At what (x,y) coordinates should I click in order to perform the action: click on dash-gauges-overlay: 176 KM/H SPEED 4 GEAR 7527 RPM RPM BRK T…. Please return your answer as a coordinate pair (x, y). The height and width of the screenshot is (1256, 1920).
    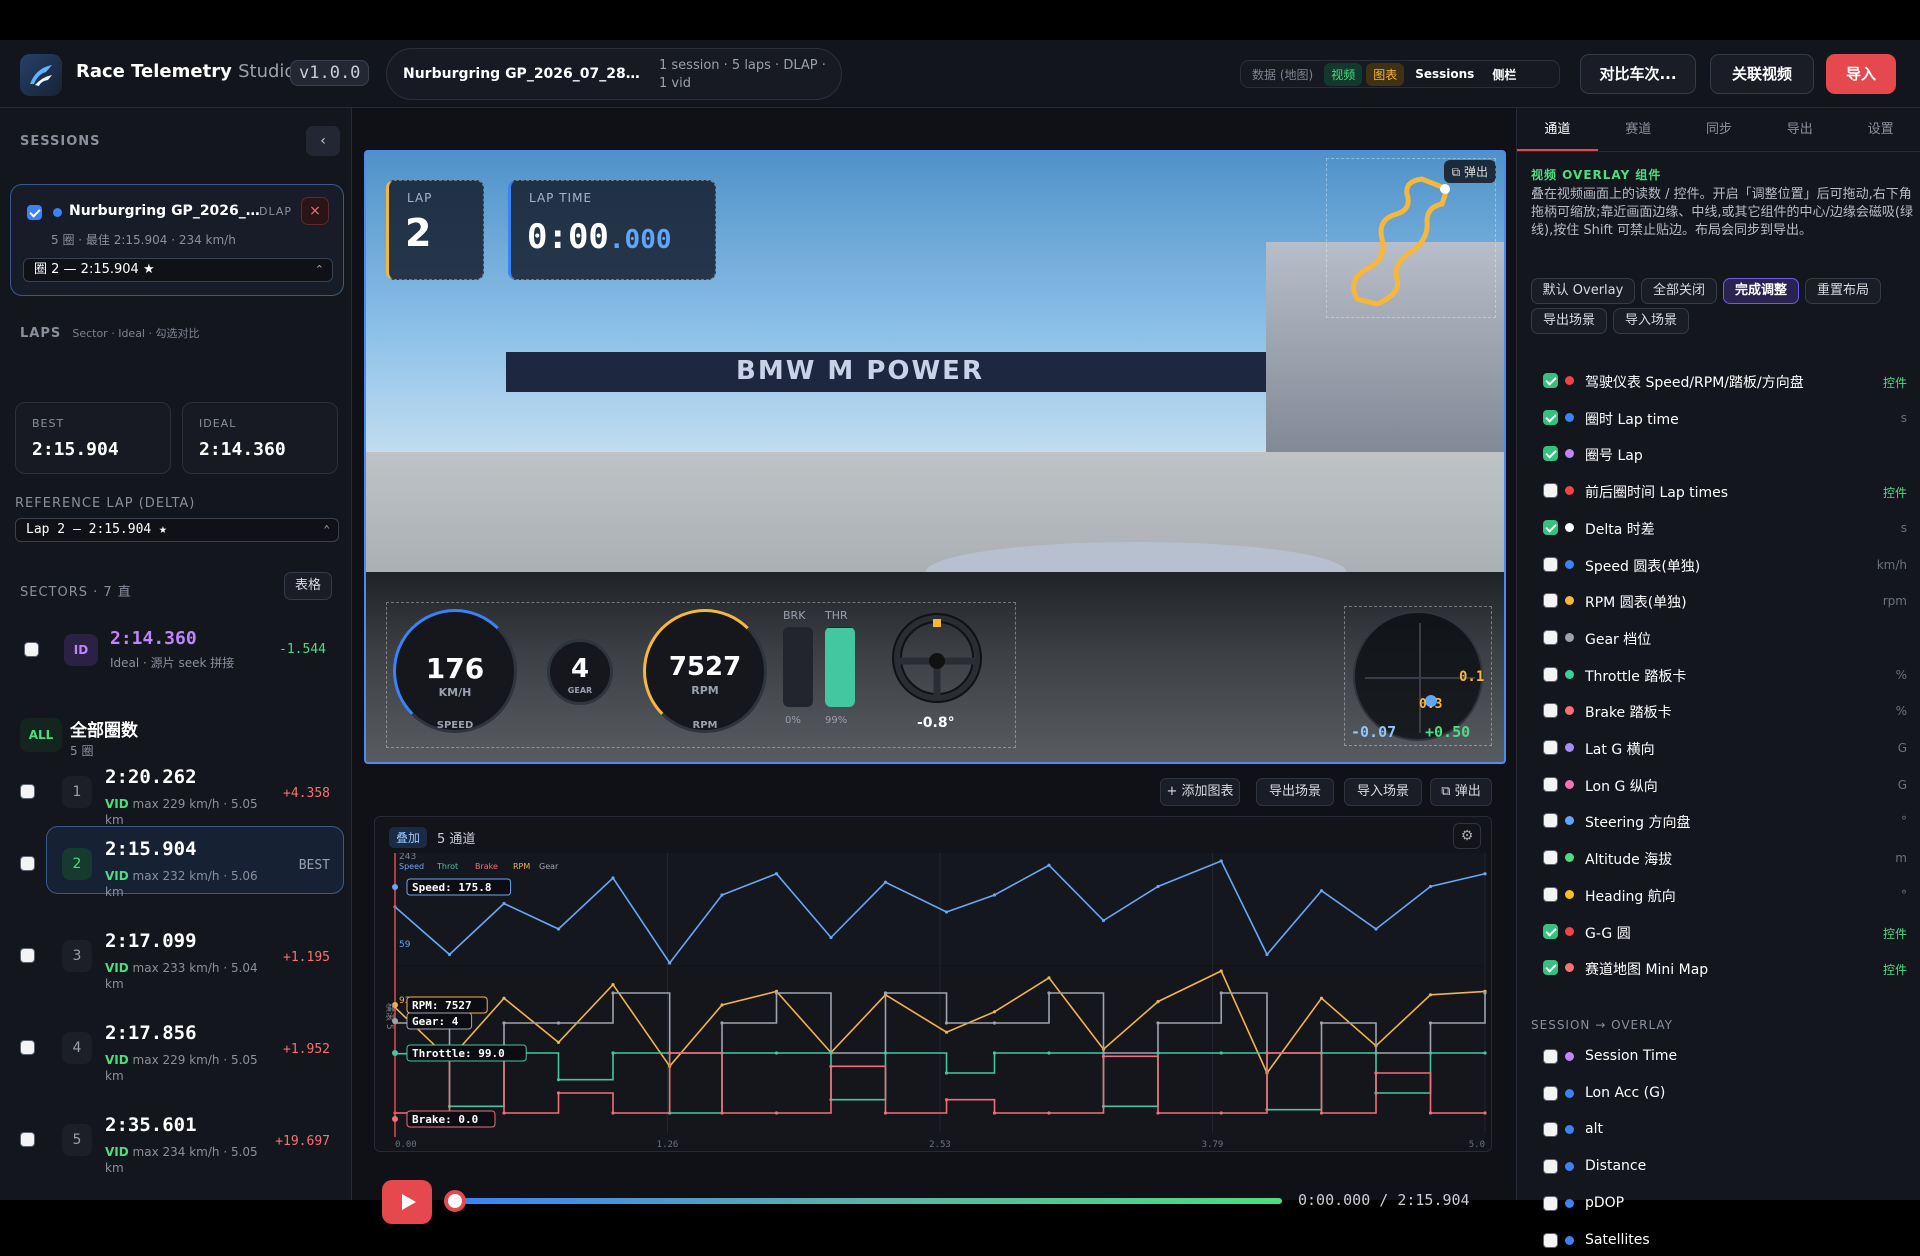
    Looking at the image, I should click on (701, 675).